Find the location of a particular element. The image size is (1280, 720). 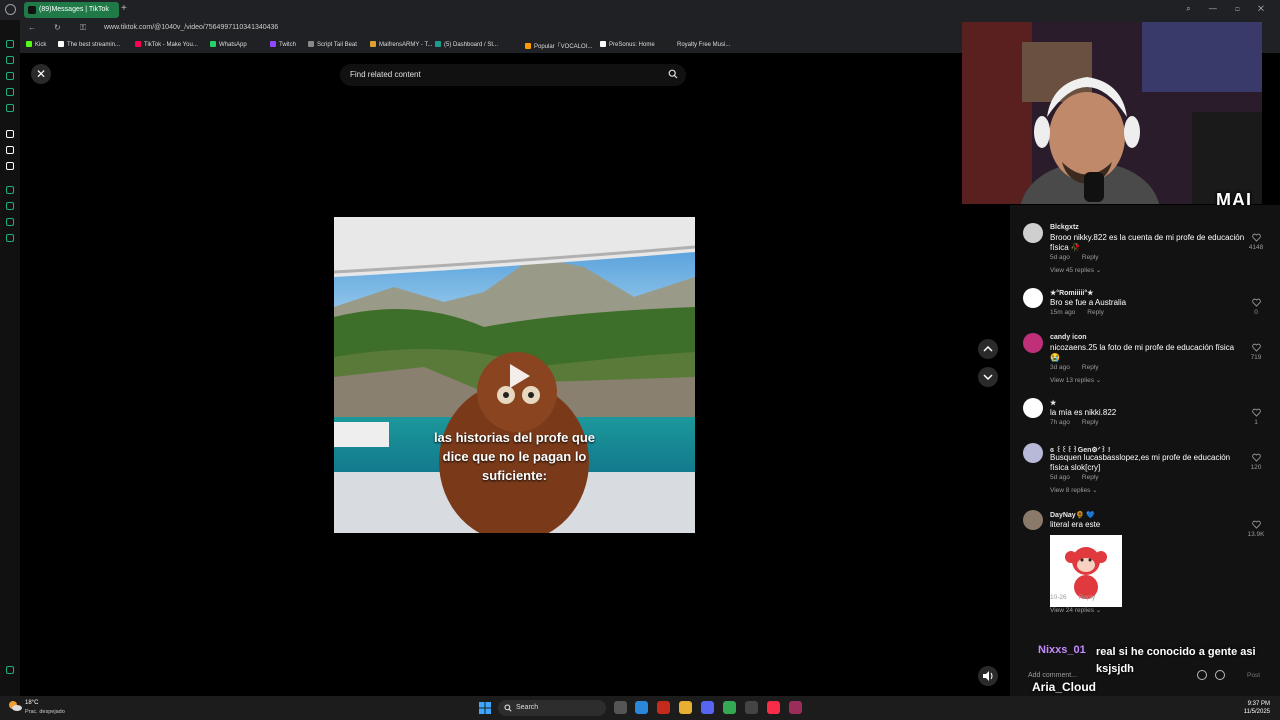

like-button: 4148 is located at coordinates (1256, 242).